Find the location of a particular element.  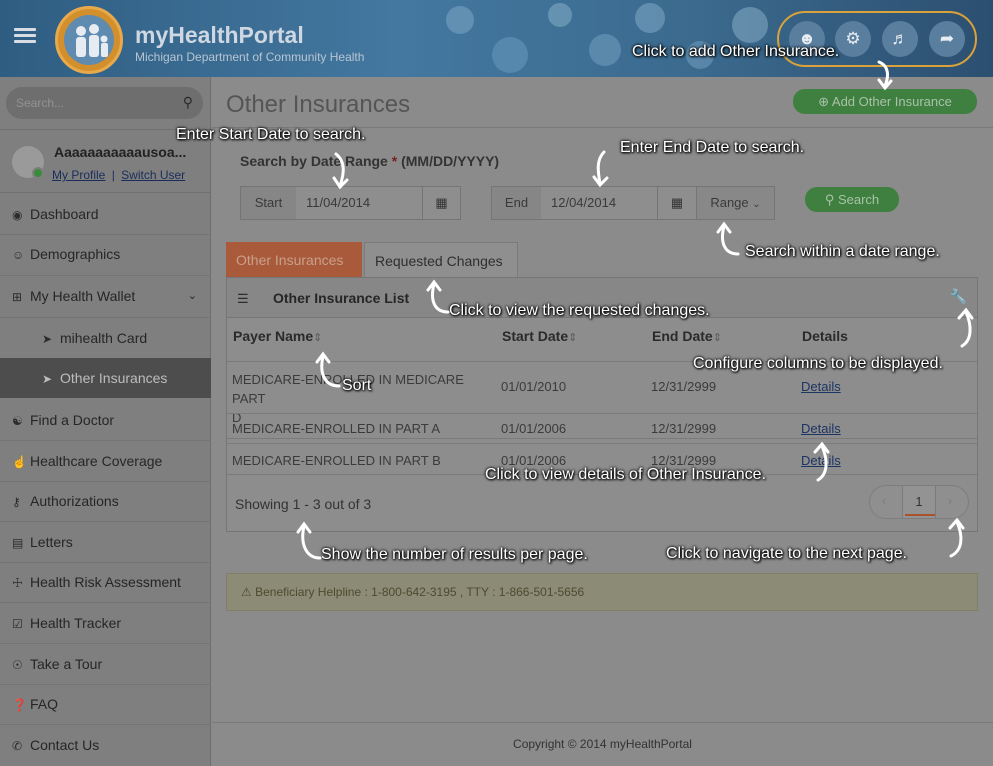

prev-page-icon: ‹ is located at coordinates (884, 501).